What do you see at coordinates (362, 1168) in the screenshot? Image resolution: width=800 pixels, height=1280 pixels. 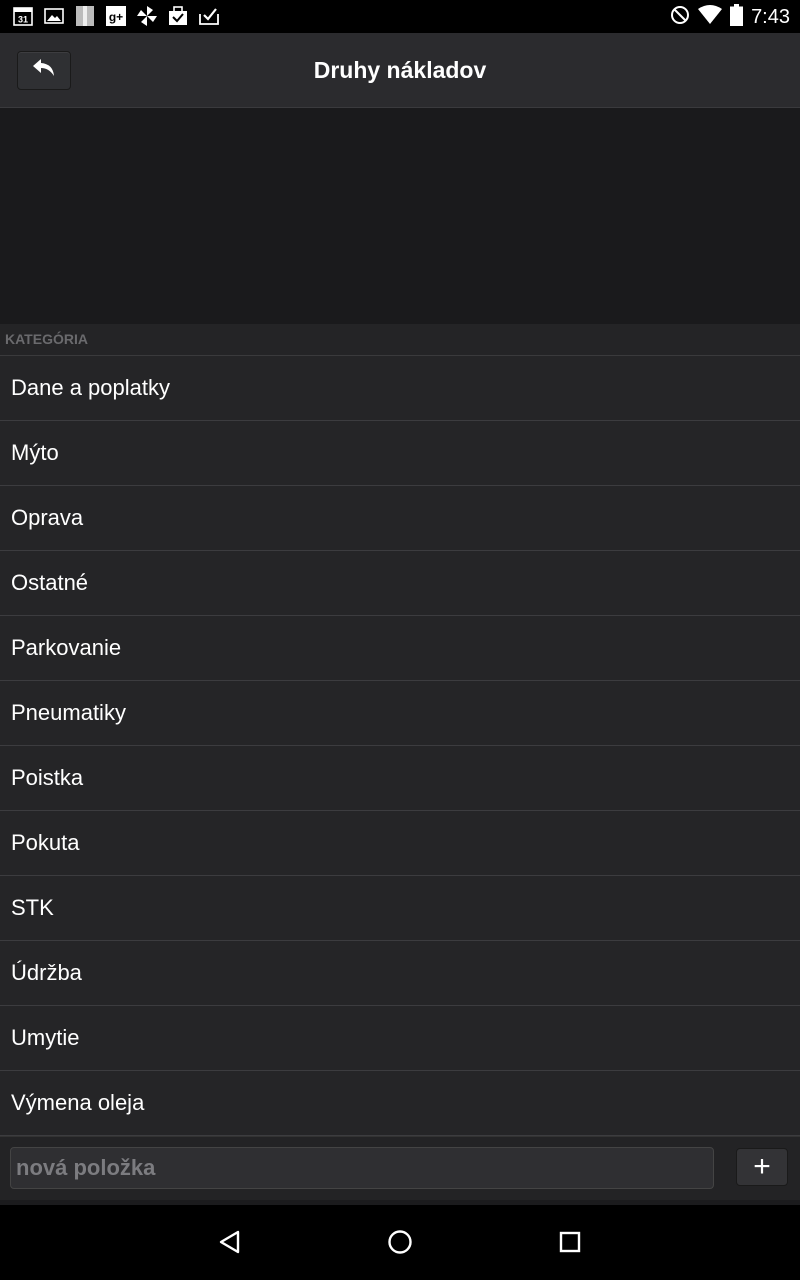 I see `new-item-input` at bounding box center [362, 1168].